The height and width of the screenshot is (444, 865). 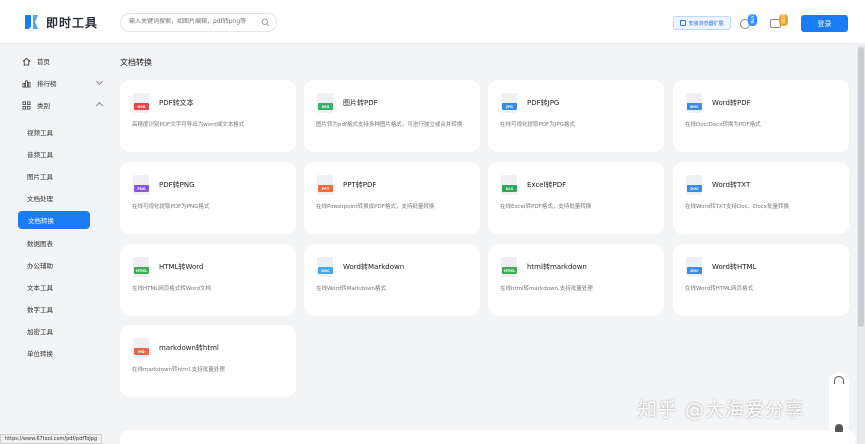 What do you see at coordinates (761, 116) in the screenshot?
I see `tool-card: DOC Word转PDF 在线Doc/Docx转换为PDF格式` at bounding box center [761, 116].